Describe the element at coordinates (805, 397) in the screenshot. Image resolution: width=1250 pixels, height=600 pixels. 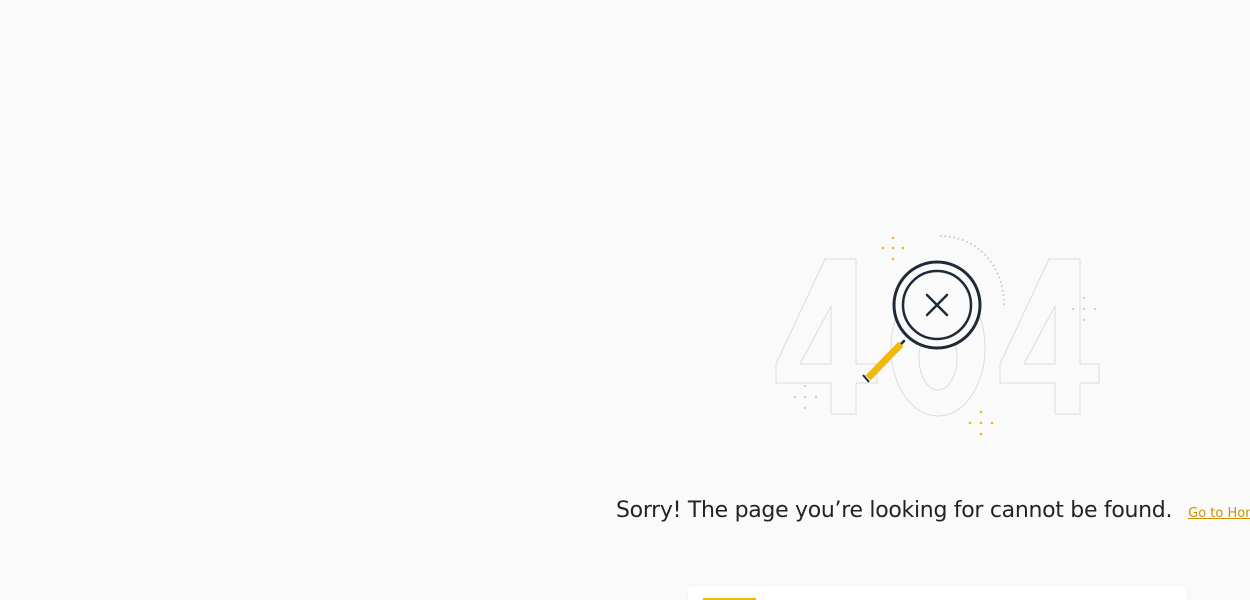
I see `gray-dots-left` at that location.